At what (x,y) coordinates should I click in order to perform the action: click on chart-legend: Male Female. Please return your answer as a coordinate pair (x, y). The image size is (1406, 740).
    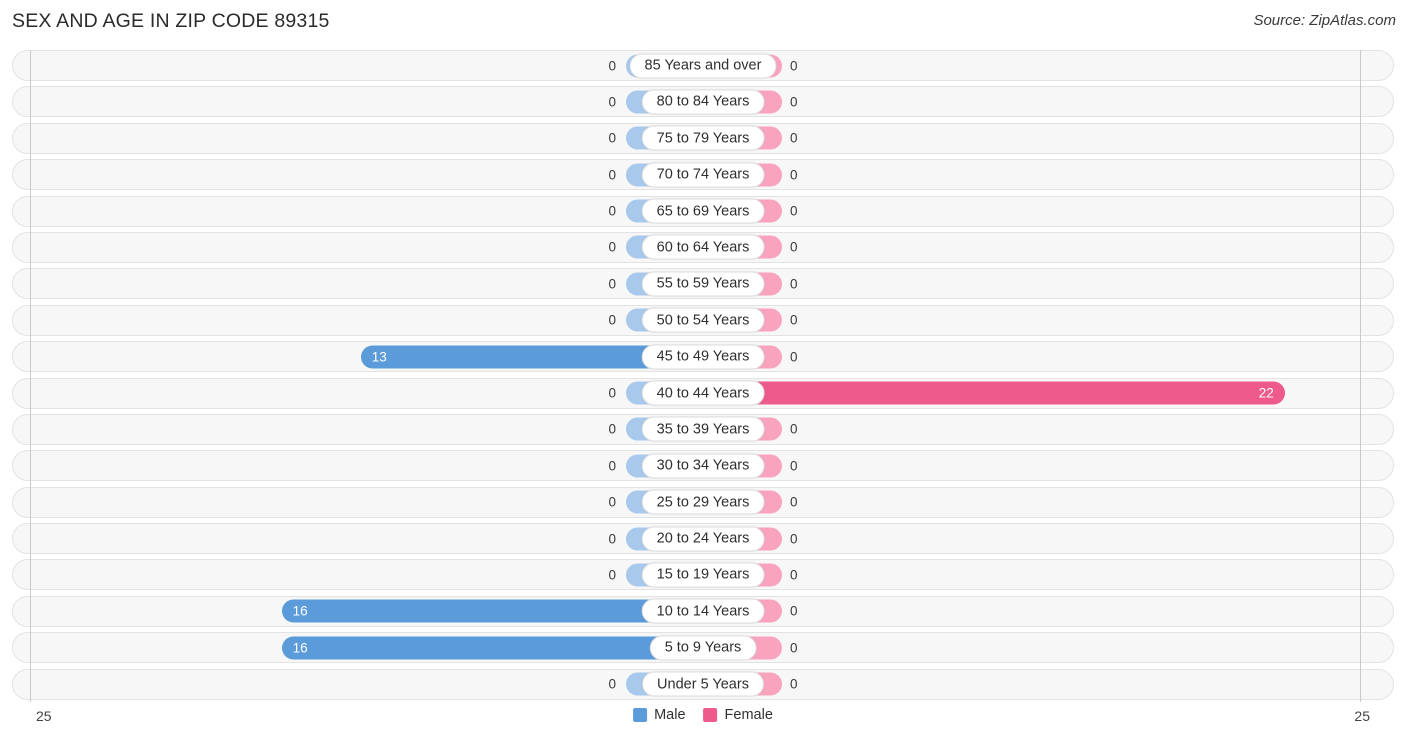
    Looking at the image, I should click on (703, 715).